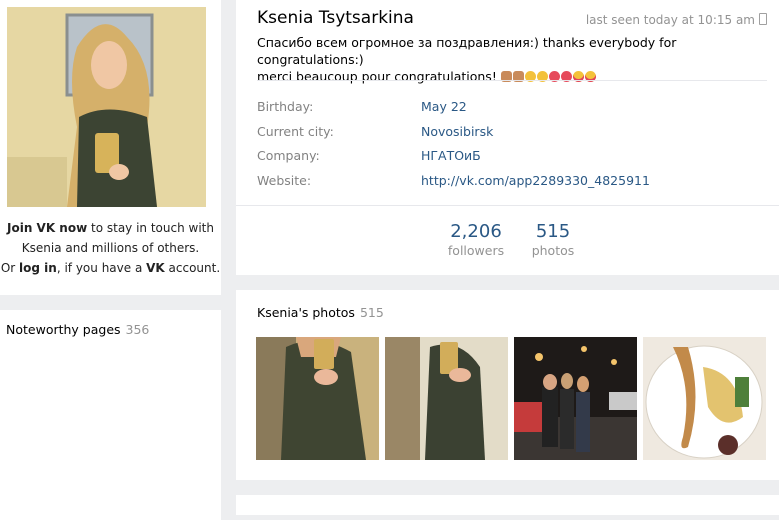 This screenshot has width=779, height=520. Describe the element at coordinates (507, 505) in the screenshot. I see `next-card` at that location.